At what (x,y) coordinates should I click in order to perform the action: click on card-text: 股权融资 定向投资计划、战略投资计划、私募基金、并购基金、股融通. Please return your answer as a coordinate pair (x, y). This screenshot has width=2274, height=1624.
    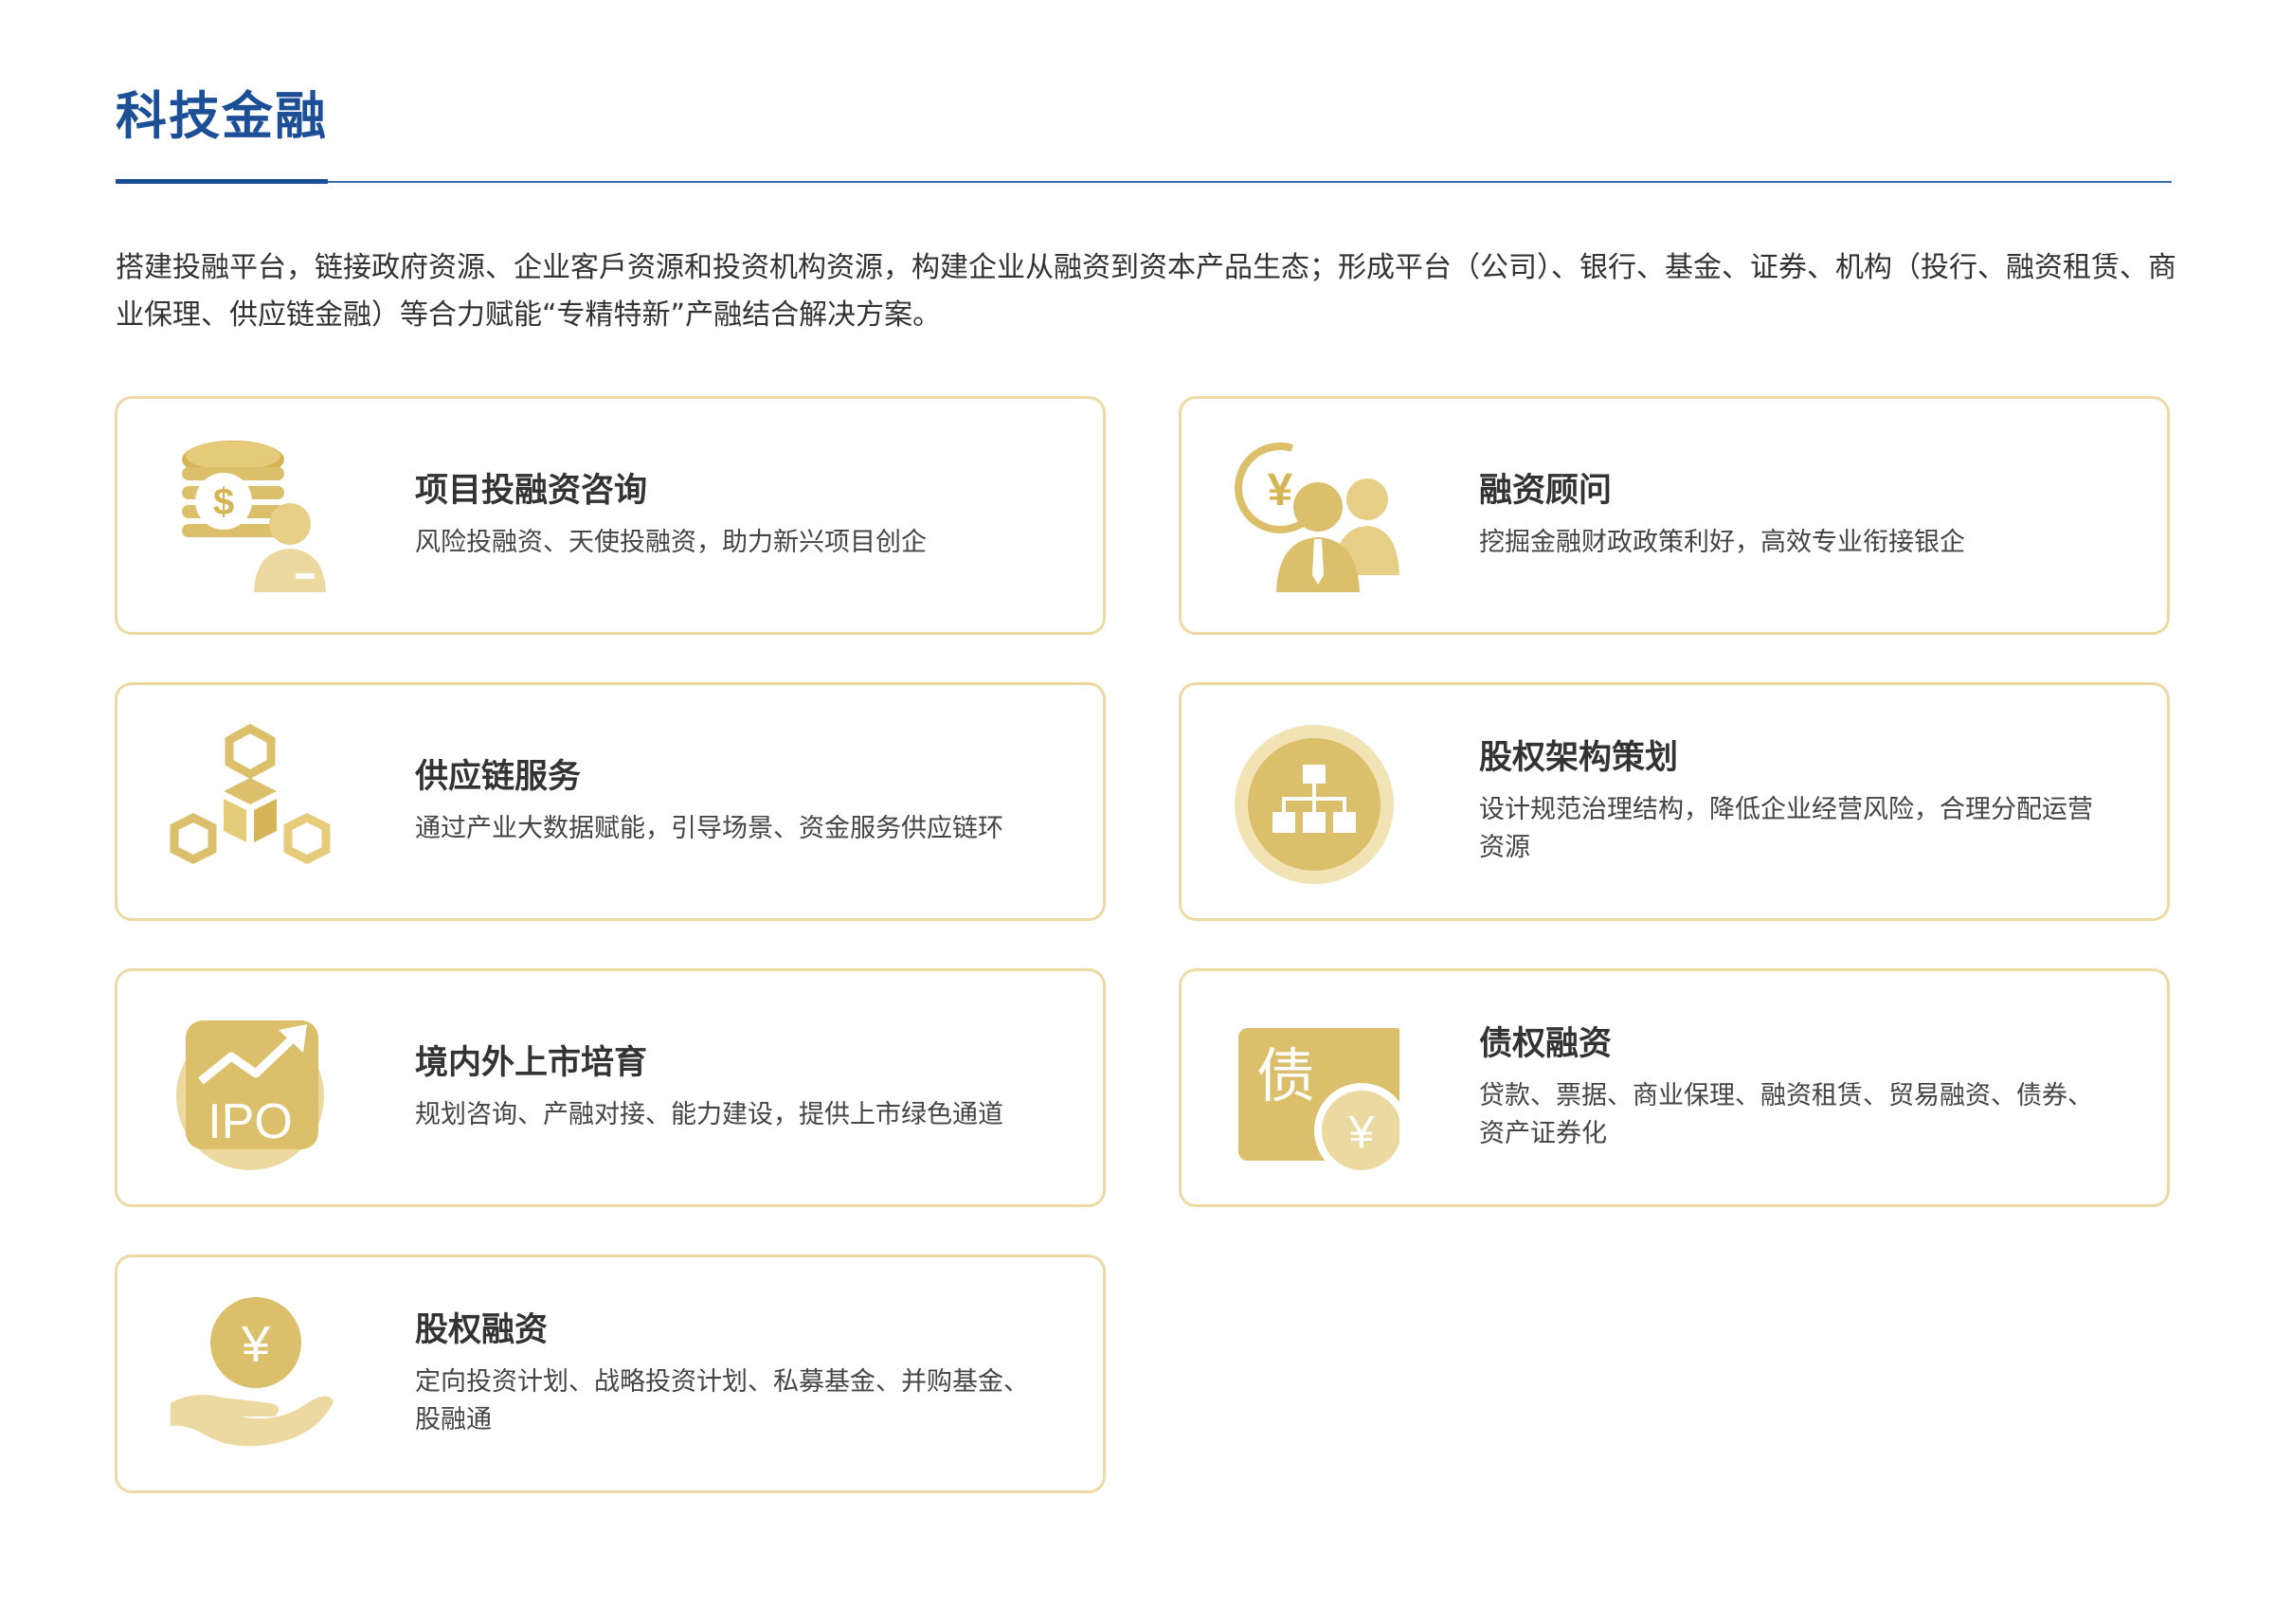
    Looking at the image, I should click on (730, 1374).